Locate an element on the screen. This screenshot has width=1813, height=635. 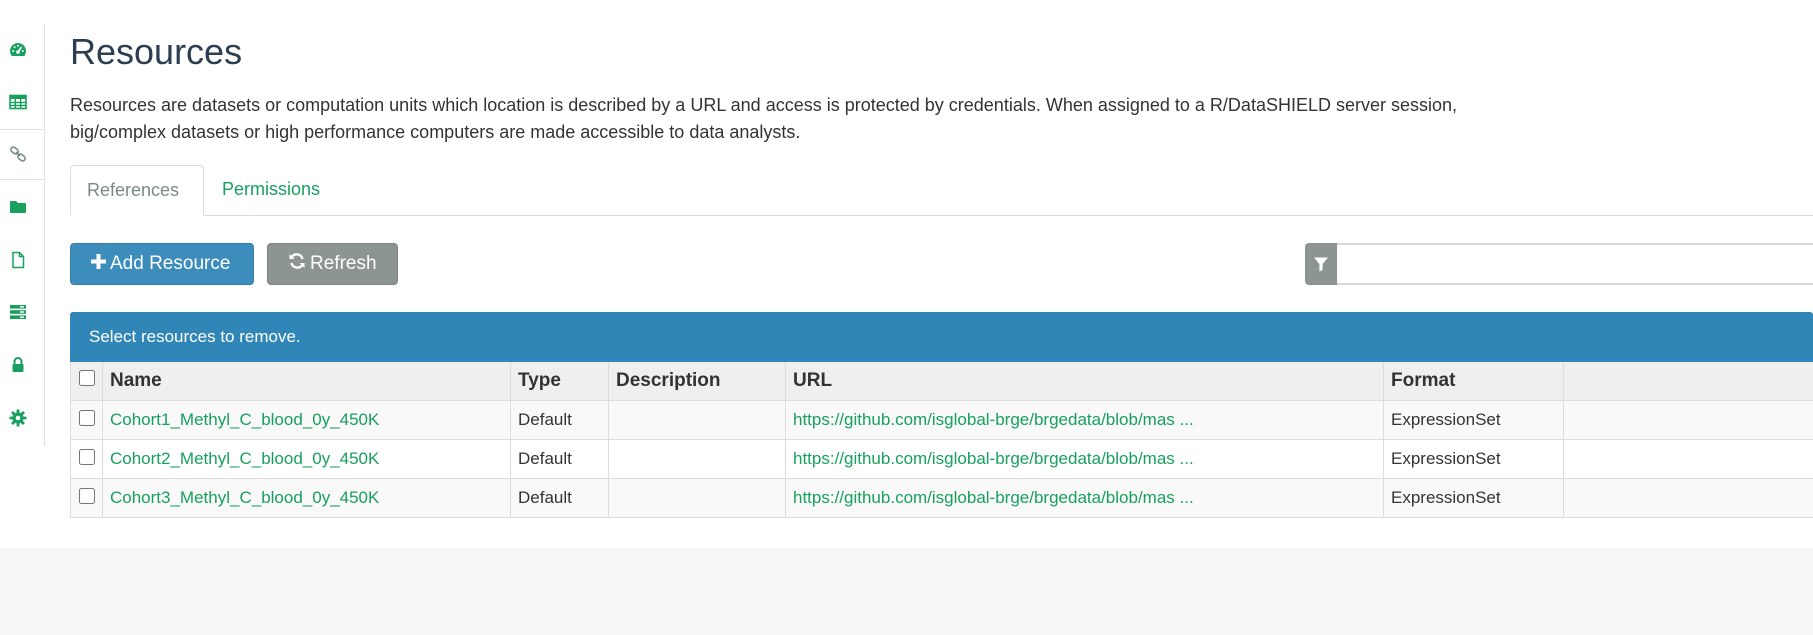
select-all-checkbox is located at coordinates (86, 378).